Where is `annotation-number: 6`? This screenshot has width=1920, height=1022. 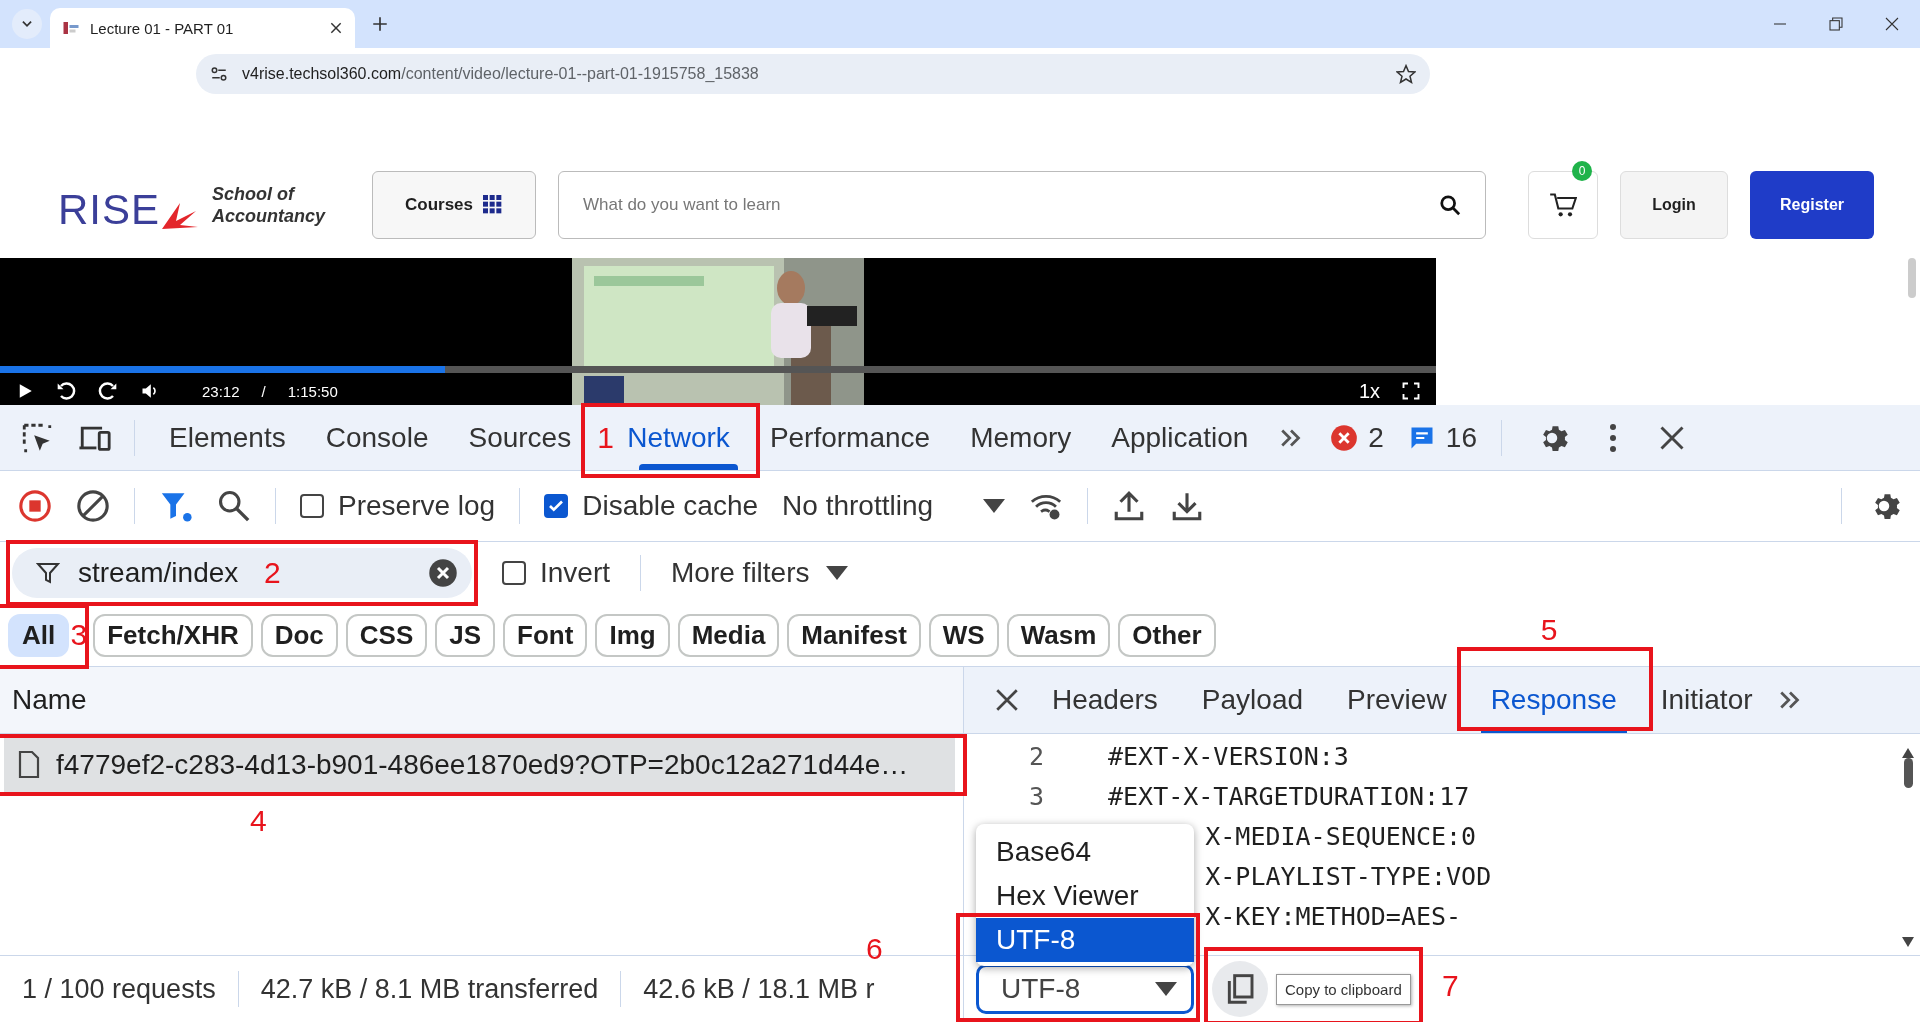
annotation-number: 6 is located at coordinates (874, 949).